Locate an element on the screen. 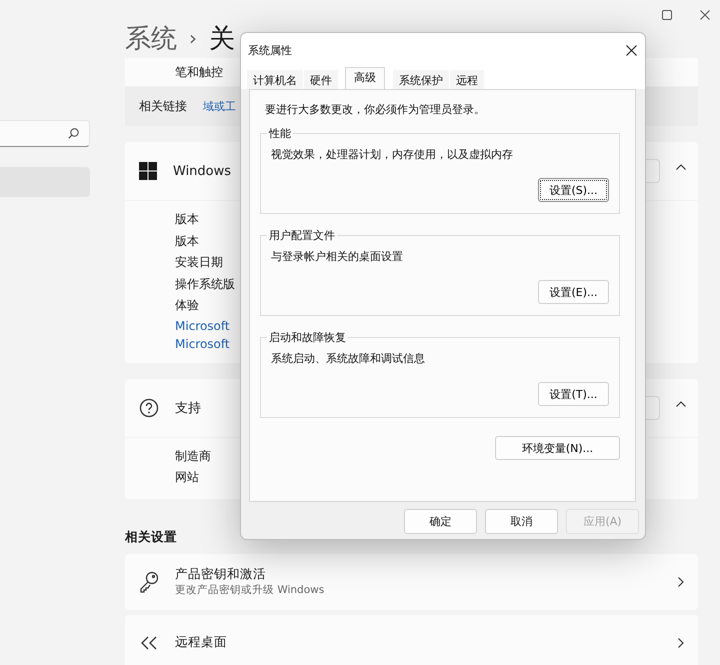 The width and height of the screenshot is (720, 665). tab: 计算机名 is located at coordinates (275, 79).